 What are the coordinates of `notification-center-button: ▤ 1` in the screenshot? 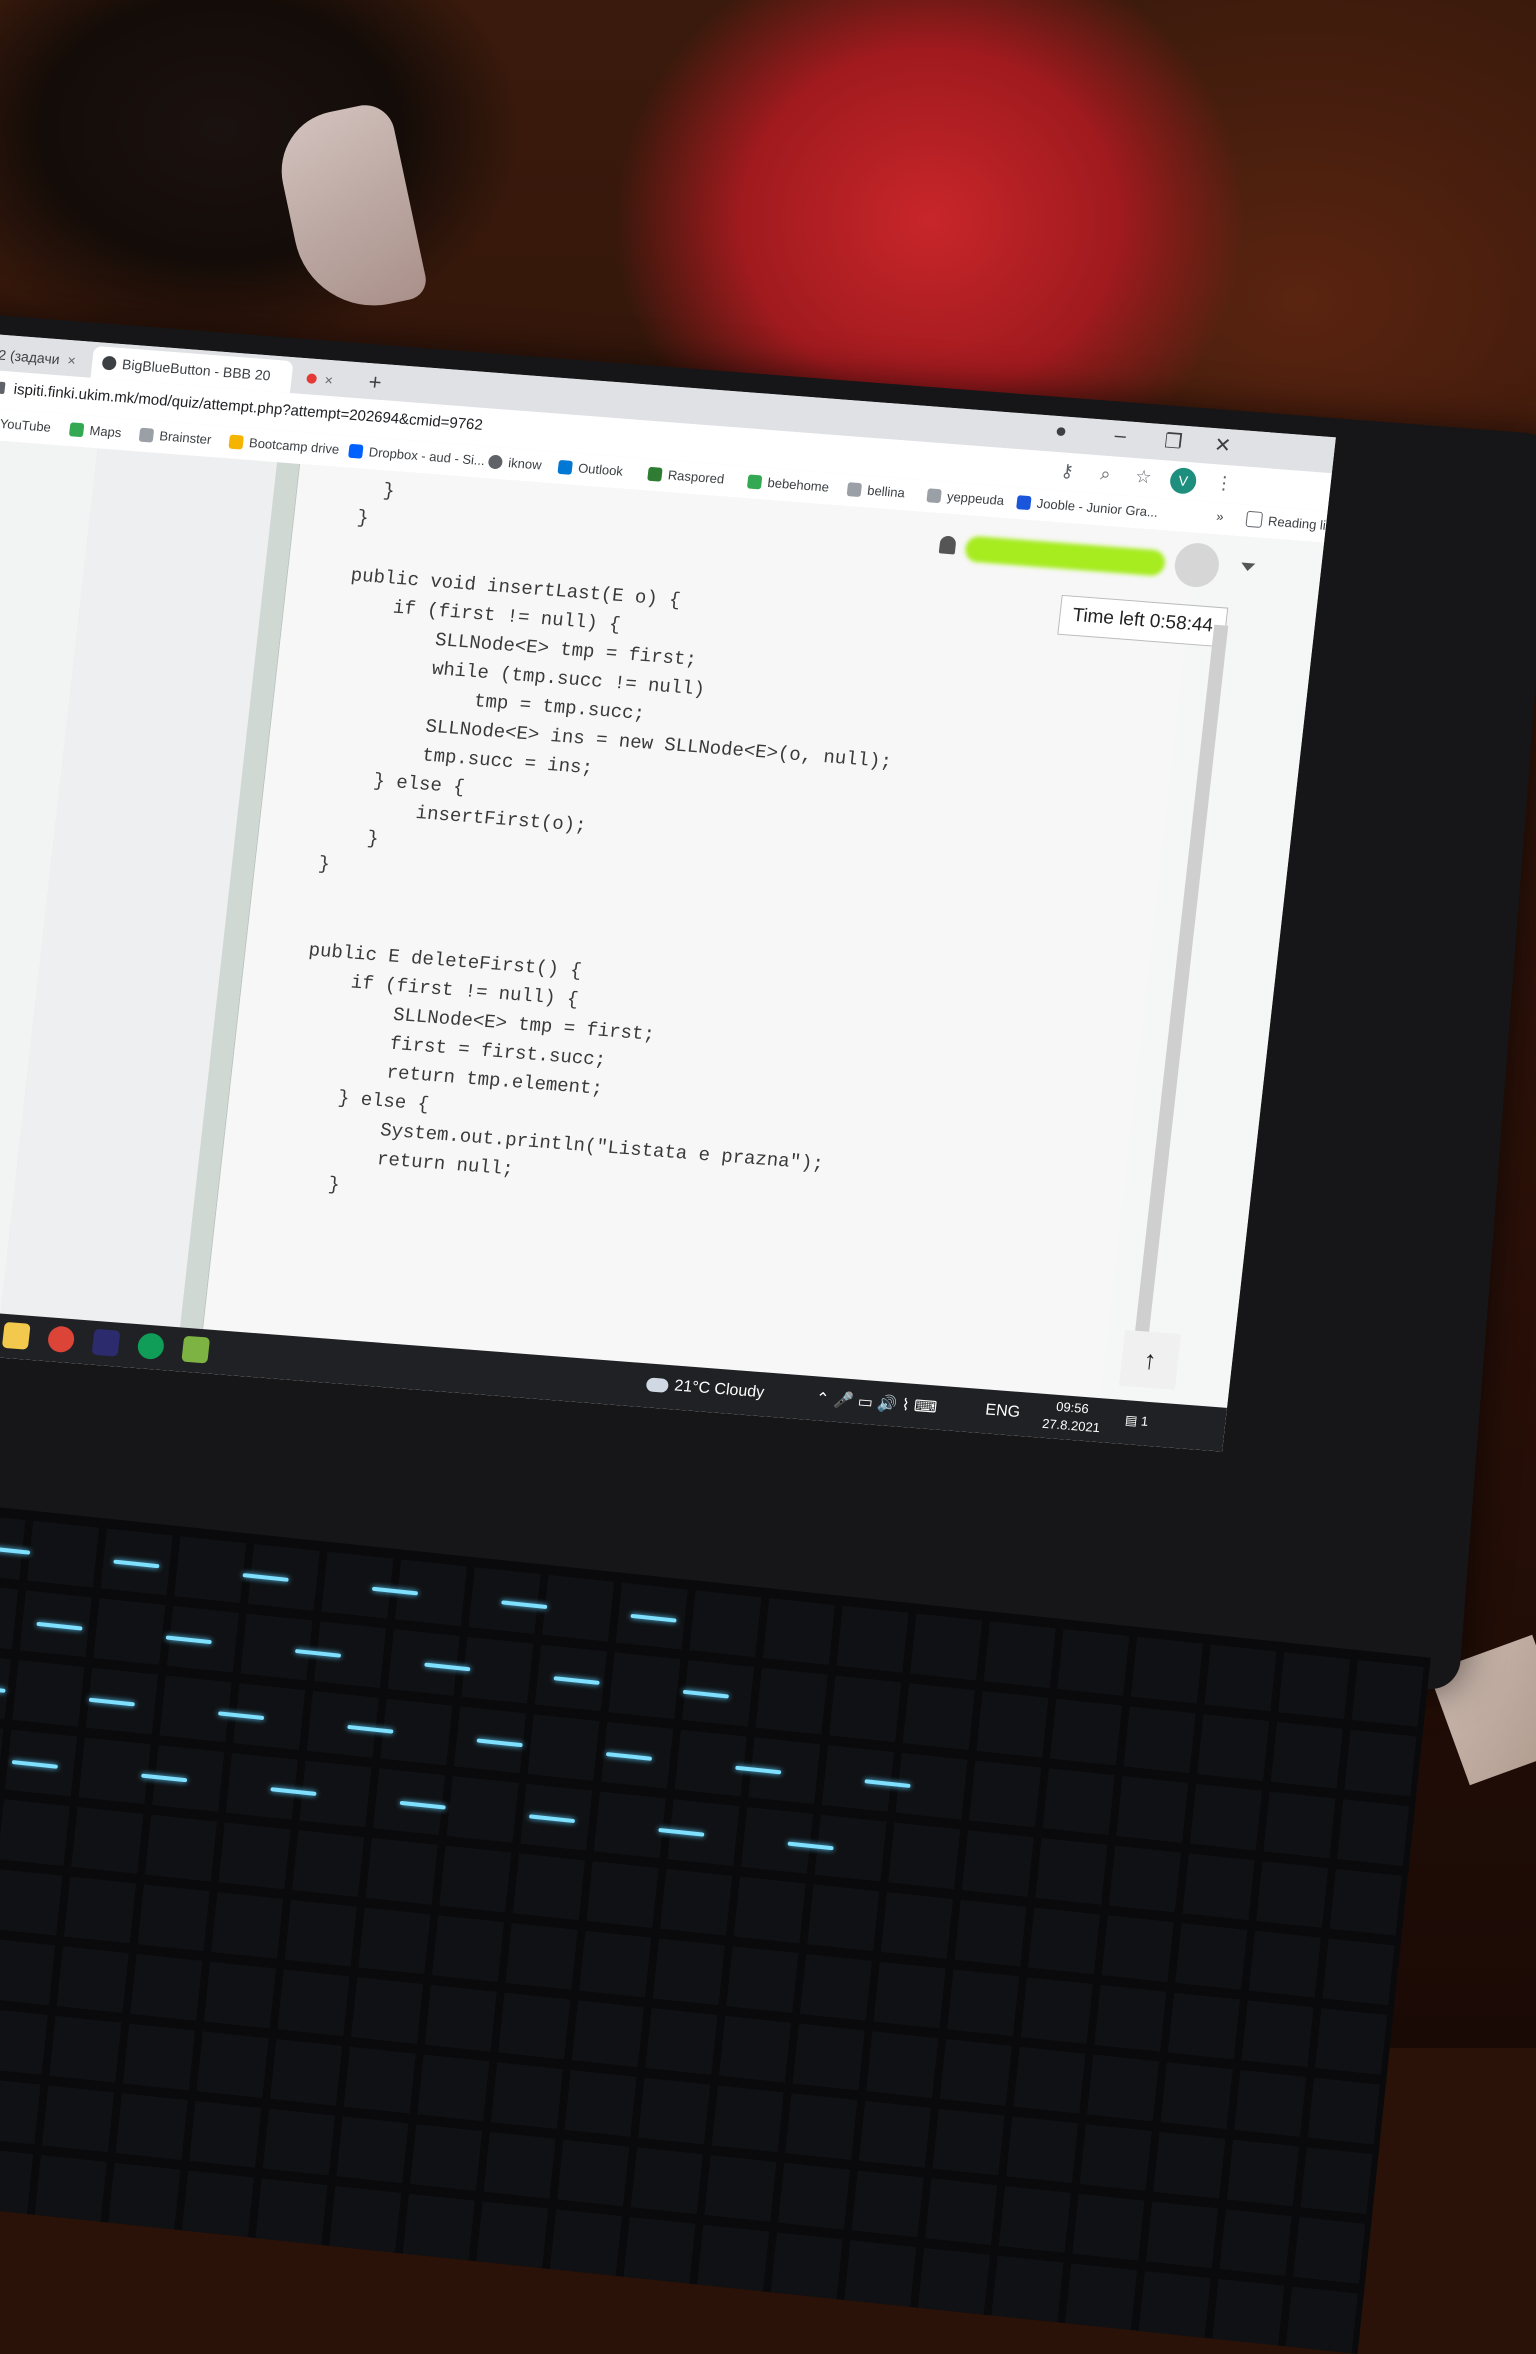 It's located at (1136, 1421).